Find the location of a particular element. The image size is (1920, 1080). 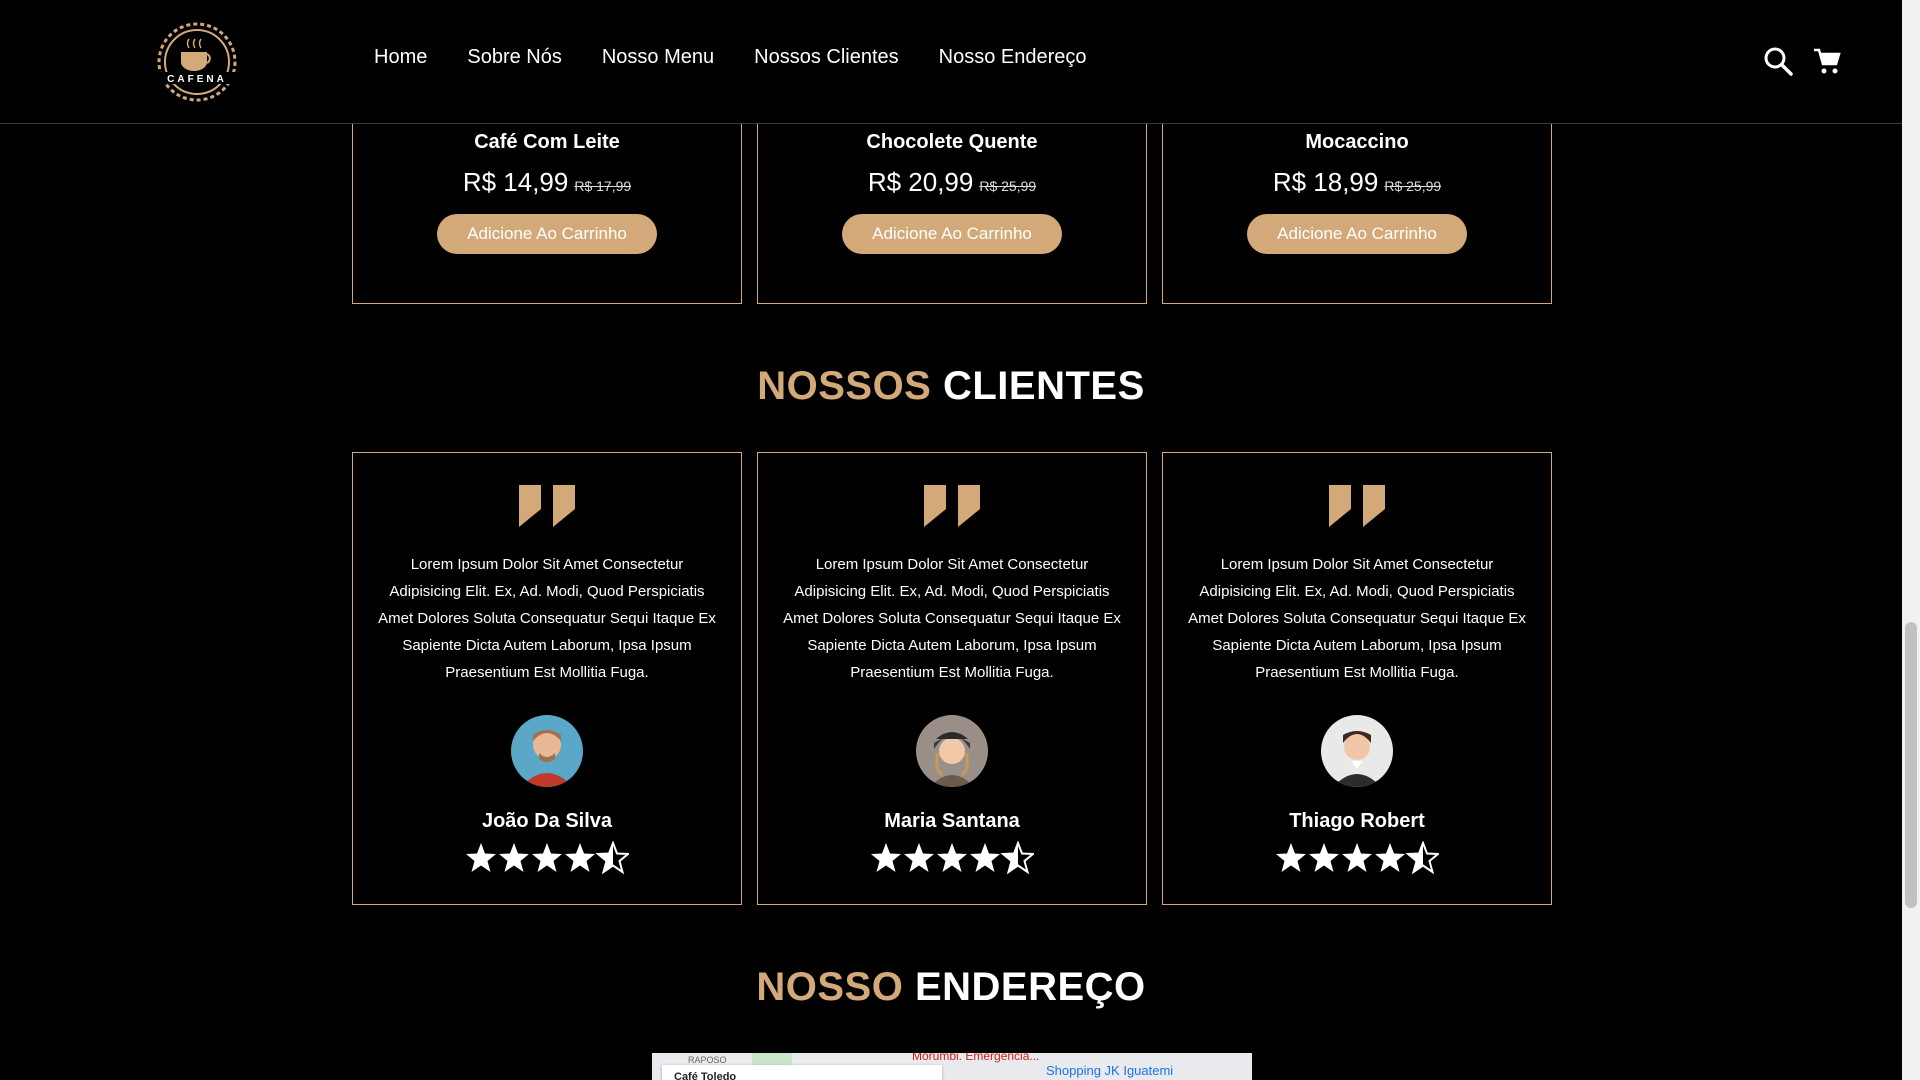

product-price: R$ 14,99 R$ 17,99 is located at coordinates (547, 182).